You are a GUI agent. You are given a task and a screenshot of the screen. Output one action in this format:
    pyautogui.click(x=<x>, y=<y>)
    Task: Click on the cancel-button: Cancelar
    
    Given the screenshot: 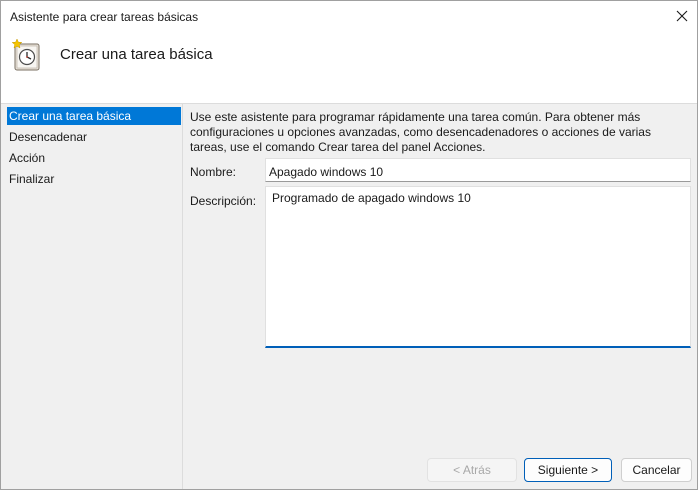 What is the action you would take?
    pyautogui.click(x=656, y=470)
    